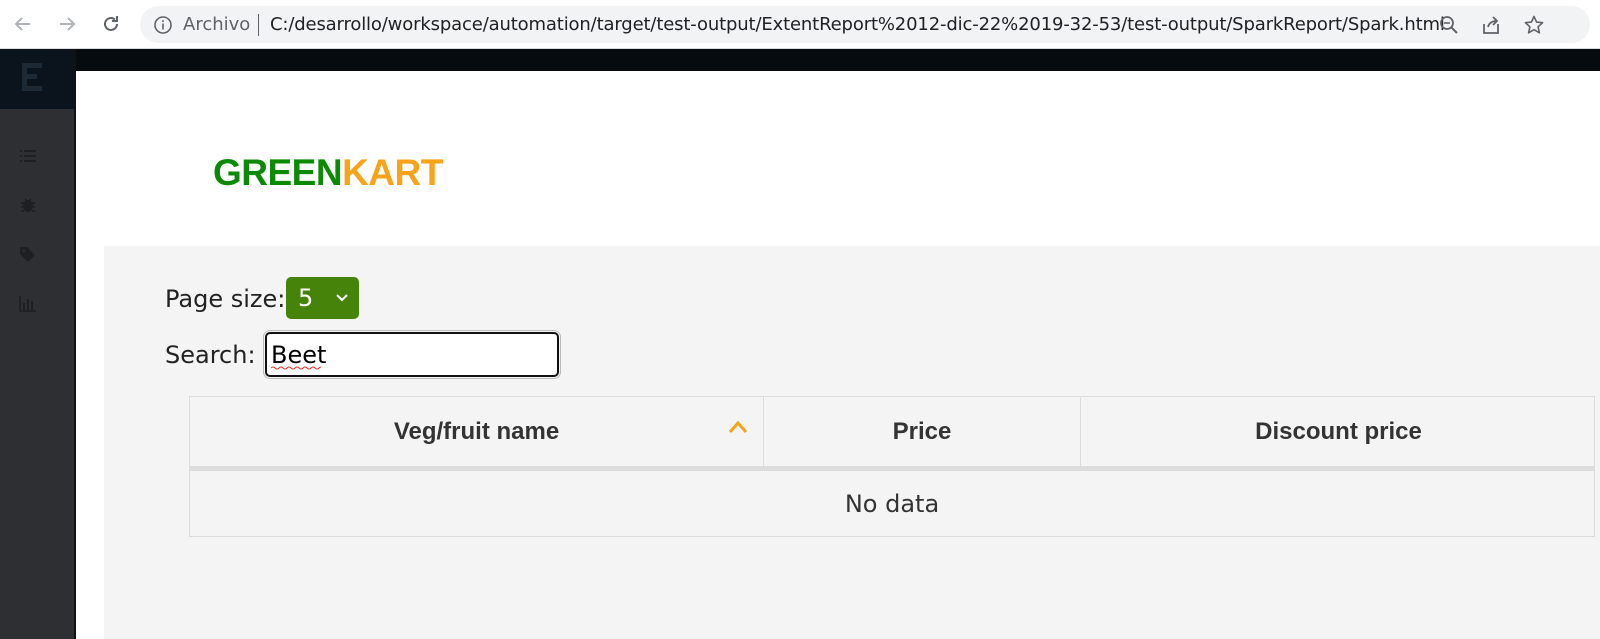 The width and height of the screenshot is (1600, 639). I want to click on report-logo, so click(37, 79).